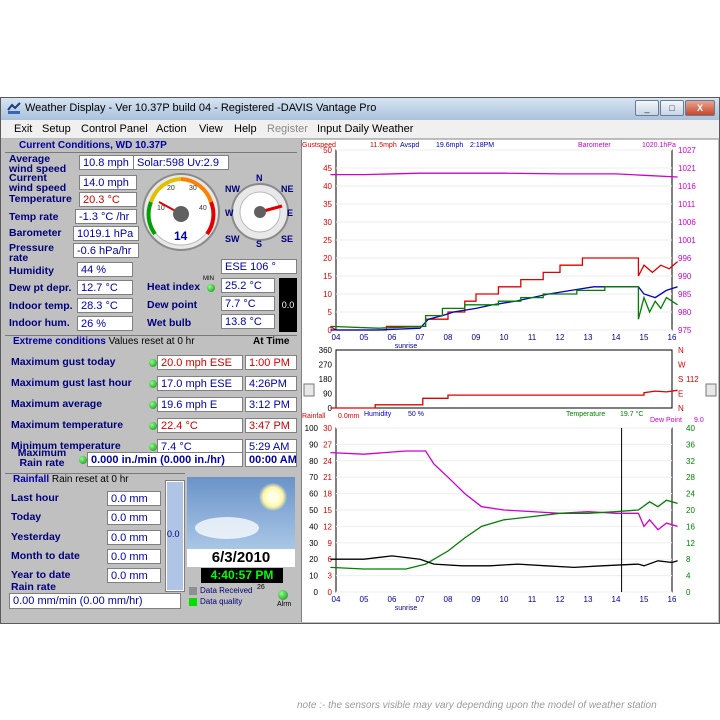  Describe the element at coordinates (56, 129) in the screenshot. I see `menu-setup: Setup` at that location.